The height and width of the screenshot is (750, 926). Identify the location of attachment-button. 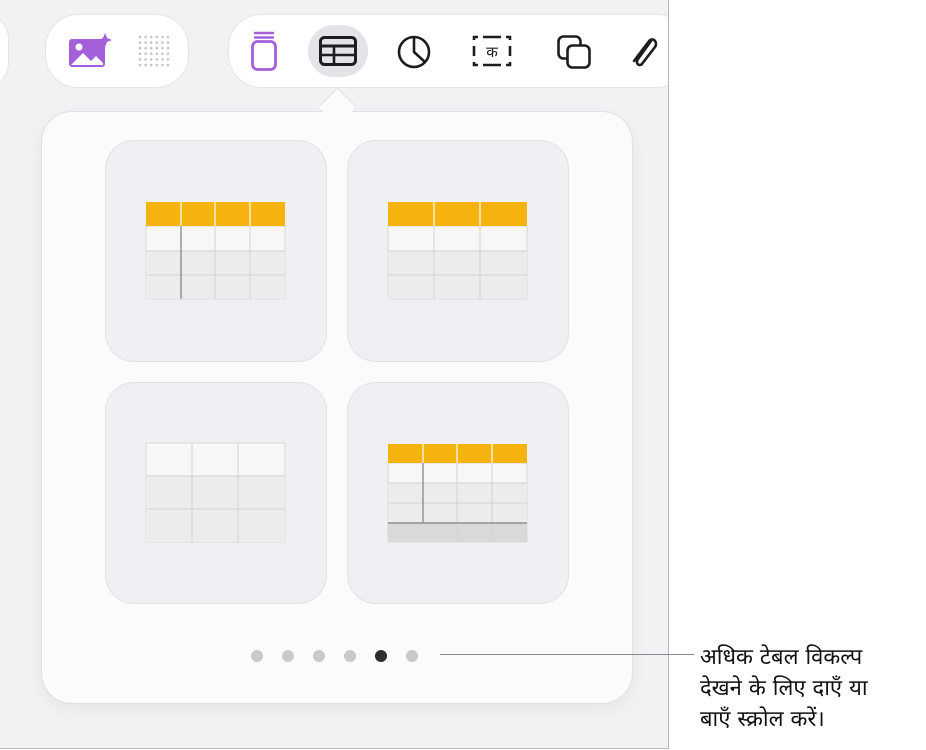
(641, 51).